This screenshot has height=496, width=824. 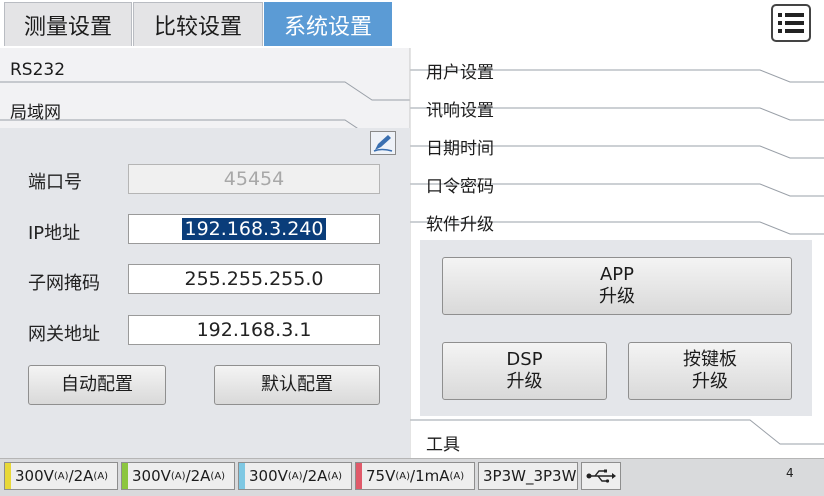 I want to click on dsp-upgrade-line1: DSP, so click(x=524, y=359).